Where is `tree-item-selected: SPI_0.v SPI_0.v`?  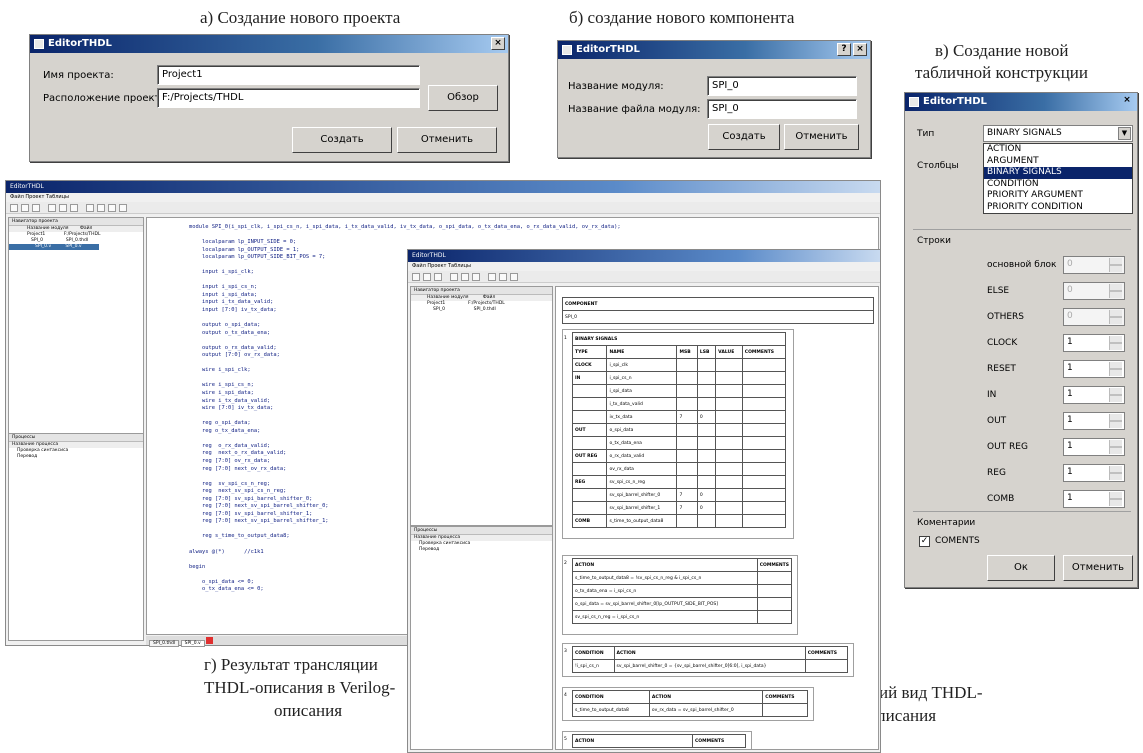
tree-item-selected: SPI_0.v SPI_0.v is located at coordinates (54, 247).